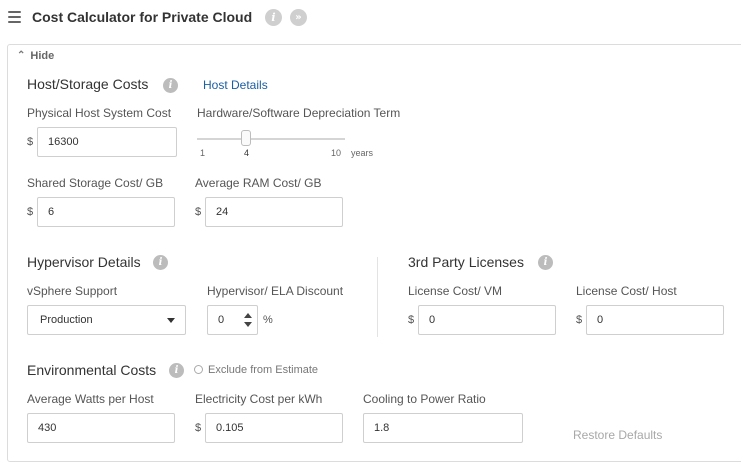 This screenshot has height=464, width=741. What do you see at coordinates (274, 212) in the screenshot?
I see `ram-cost-input: 24` at bounding box center [274, 212].